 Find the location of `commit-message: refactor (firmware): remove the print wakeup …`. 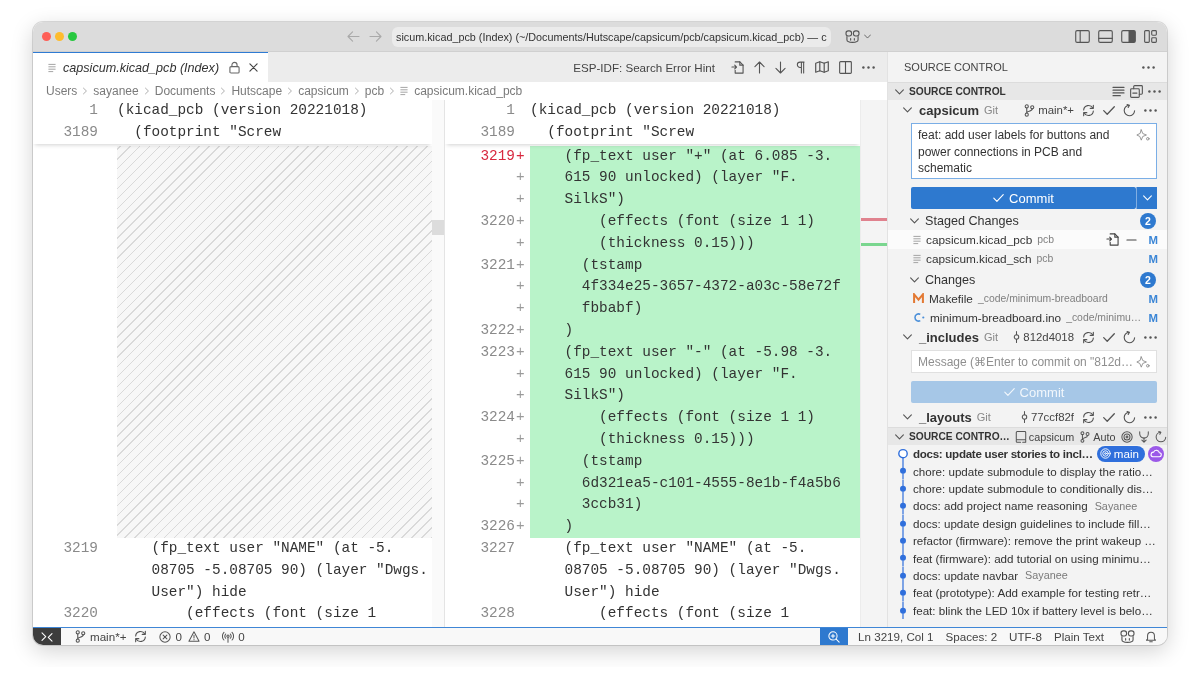

commit-message: refactor (firmware): remove the print wakeup … is located at coordinates (1034, 541).